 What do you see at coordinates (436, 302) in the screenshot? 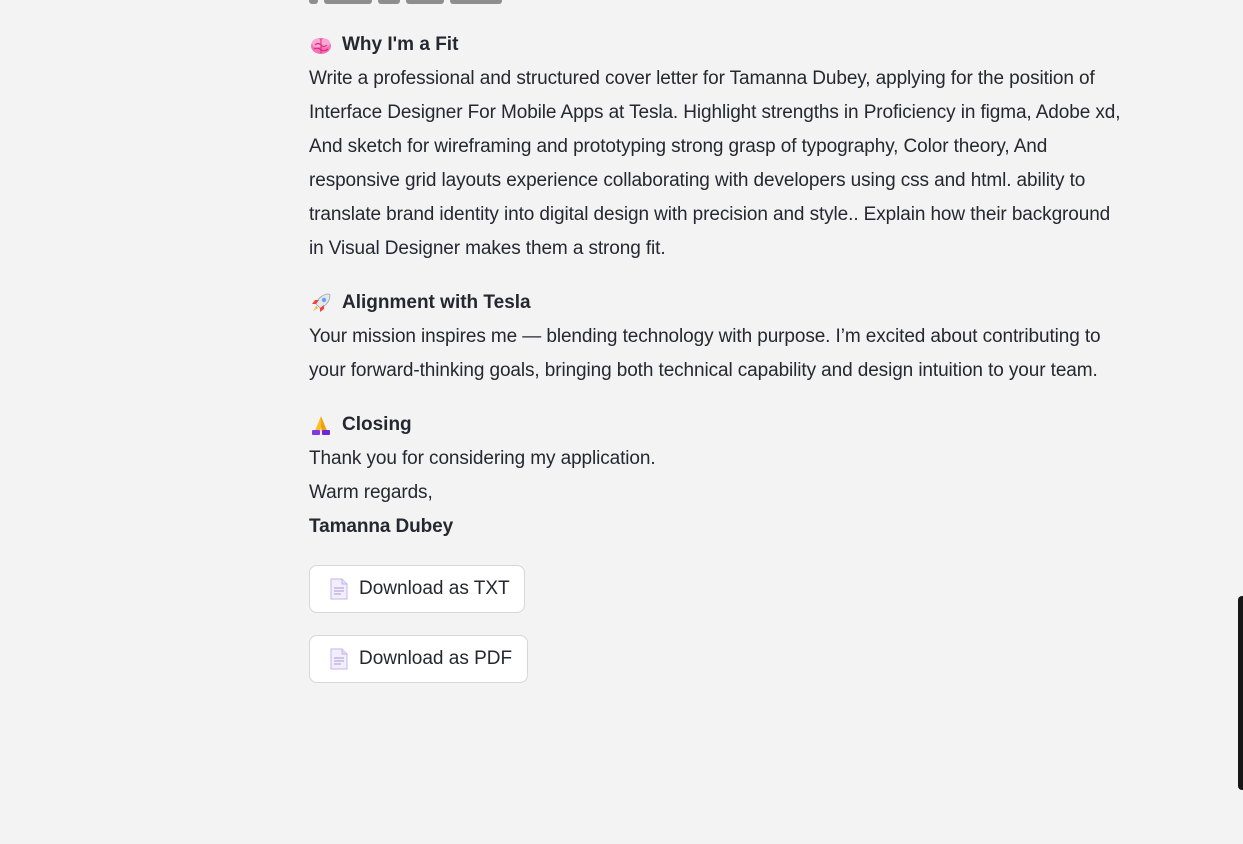
I see `section-alignment-title: Alignment with Tesla` at bounding box center [436, 302].